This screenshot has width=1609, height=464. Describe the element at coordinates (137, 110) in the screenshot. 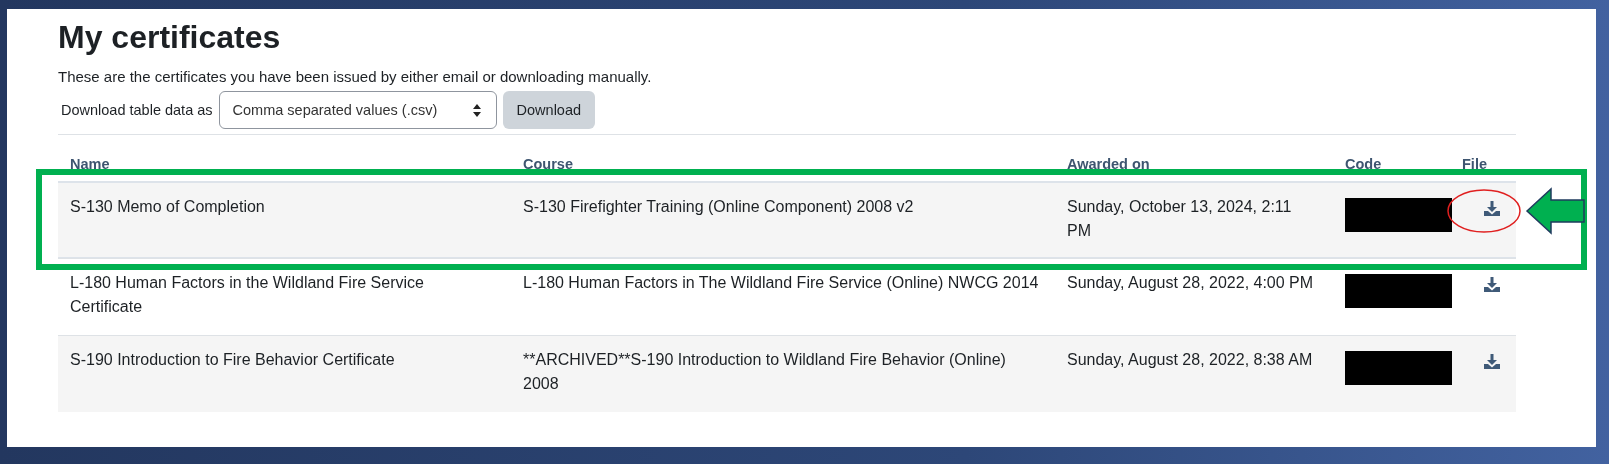

I see `download-label: Download table data as` at that location.